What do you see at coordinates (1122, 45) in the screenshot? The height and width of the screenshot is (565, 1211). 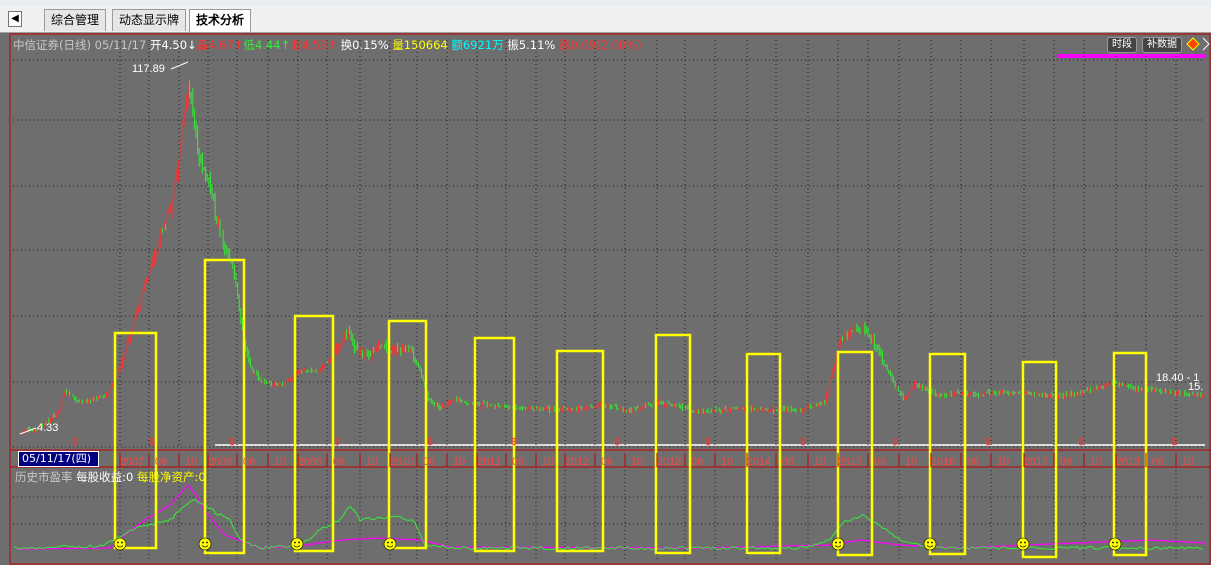 I see `period-button: 时段` at bounding box center [1122, 45].